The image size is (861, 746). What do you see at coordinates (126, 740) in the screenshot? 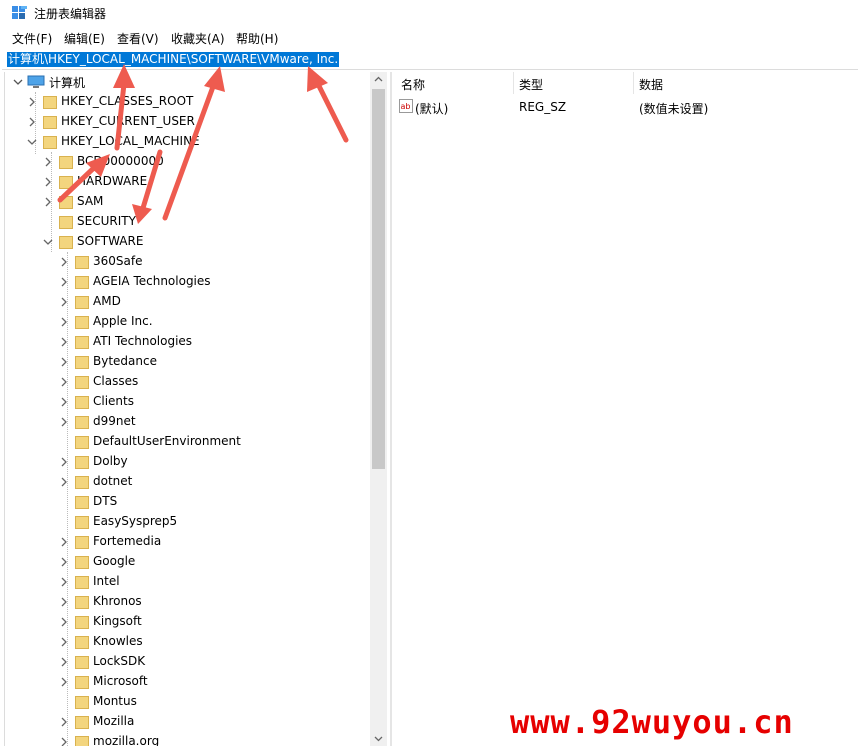
I see `tree-label: mozilla.org` at bounding box center [126, 740].